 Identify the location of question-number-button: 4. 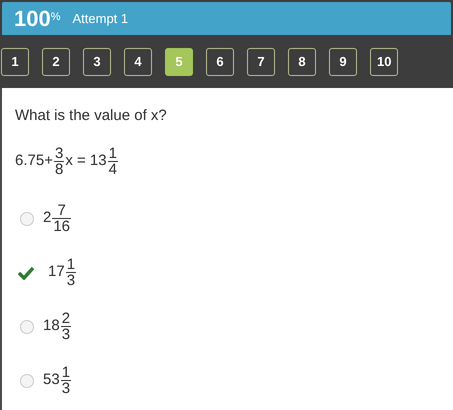
(138, 62).